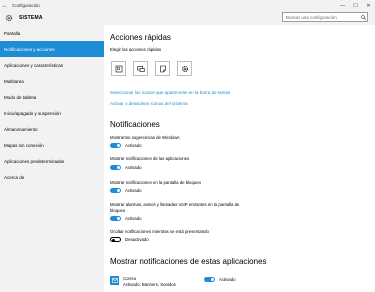 Image resolution: width=375 pixels, height=292 pixels. Describe the element at coordinates (140, 37) in the screenshot. I see `quick-actions-heading: Acciones rápidas` at that location.